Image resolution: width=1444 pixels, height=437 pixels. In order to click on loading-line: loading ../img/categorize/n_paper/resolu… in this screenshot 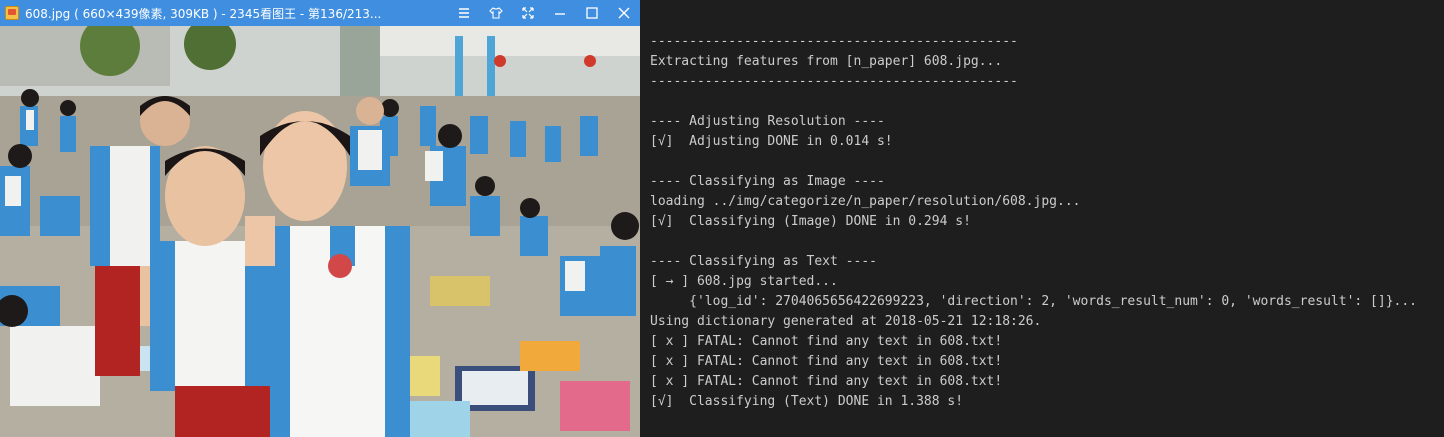, I will do `click(865, 201)`.